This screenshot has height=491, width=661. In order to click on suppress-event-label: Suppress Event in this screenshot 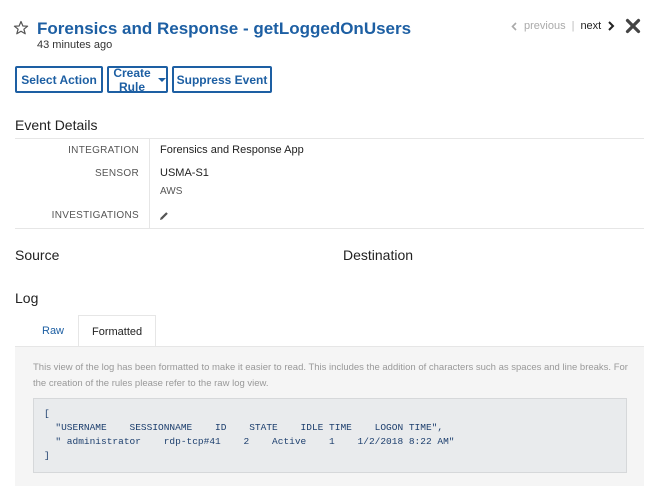, I will do `click(222, 79)`.